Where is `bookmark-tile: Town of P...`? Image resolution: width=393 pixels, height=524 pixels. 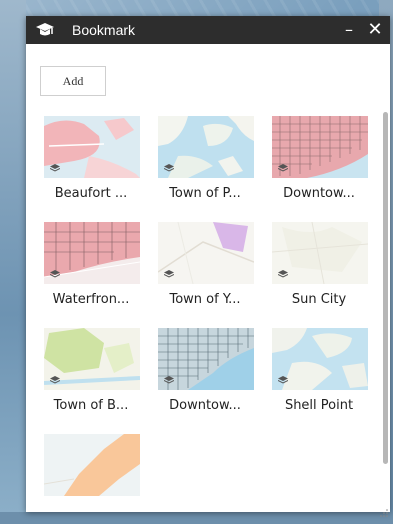 bookmark-tile: Town of P... is located at coordinates (205, 160).